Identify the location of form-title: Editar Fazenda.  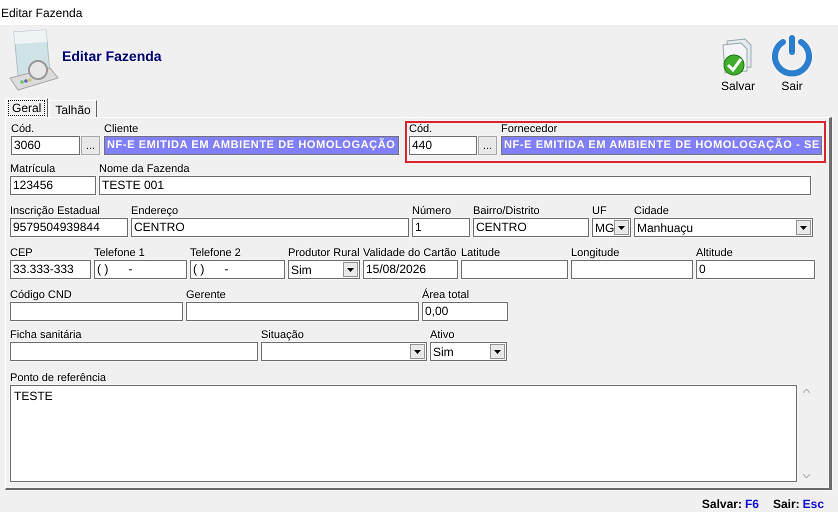
(112, 56).